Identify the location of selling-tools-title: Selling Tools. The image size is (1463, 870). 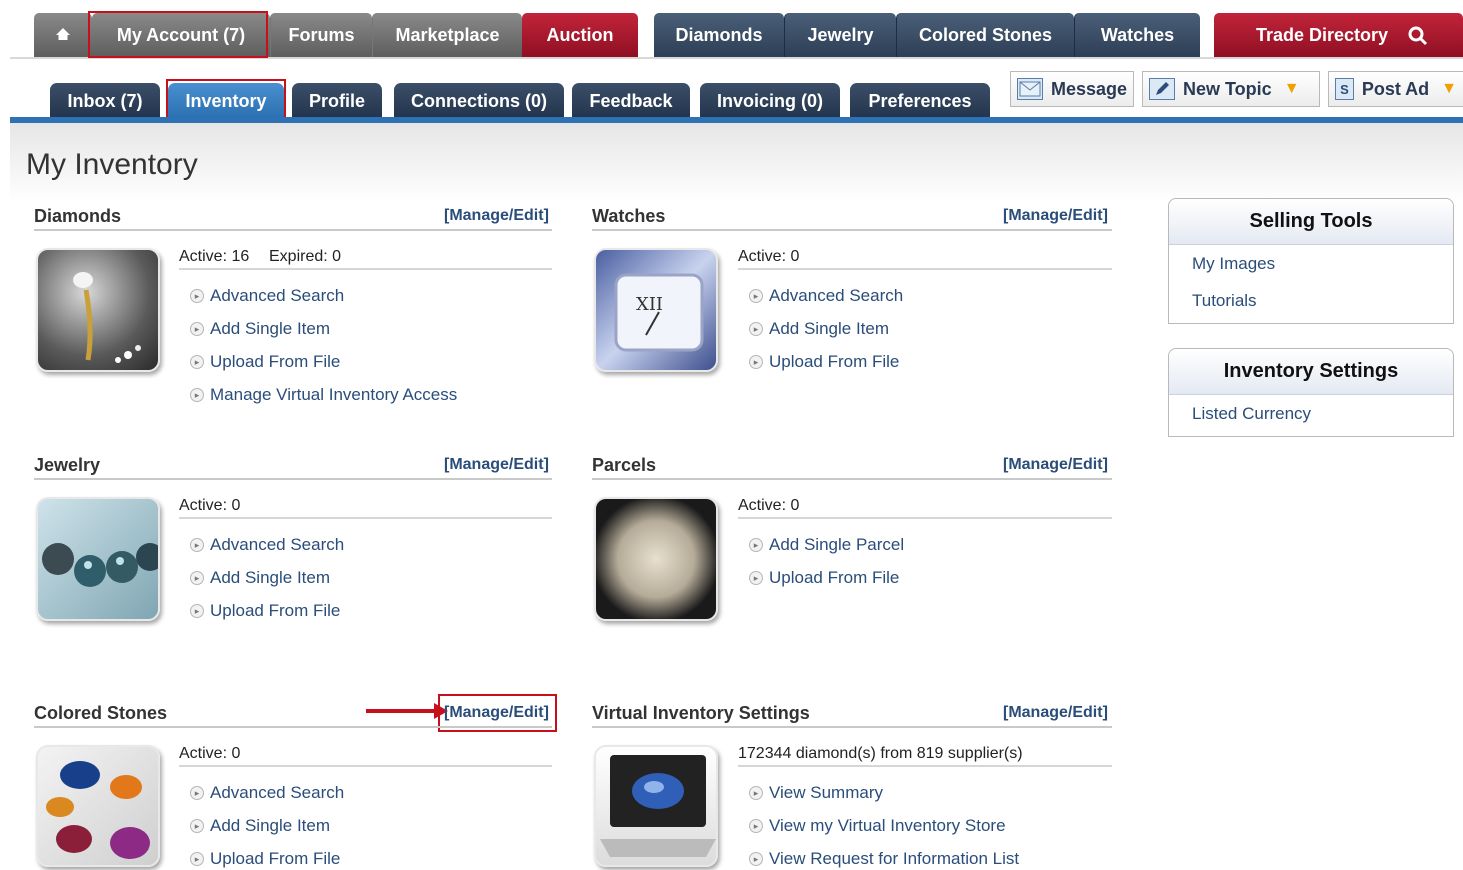
(1311, 222).